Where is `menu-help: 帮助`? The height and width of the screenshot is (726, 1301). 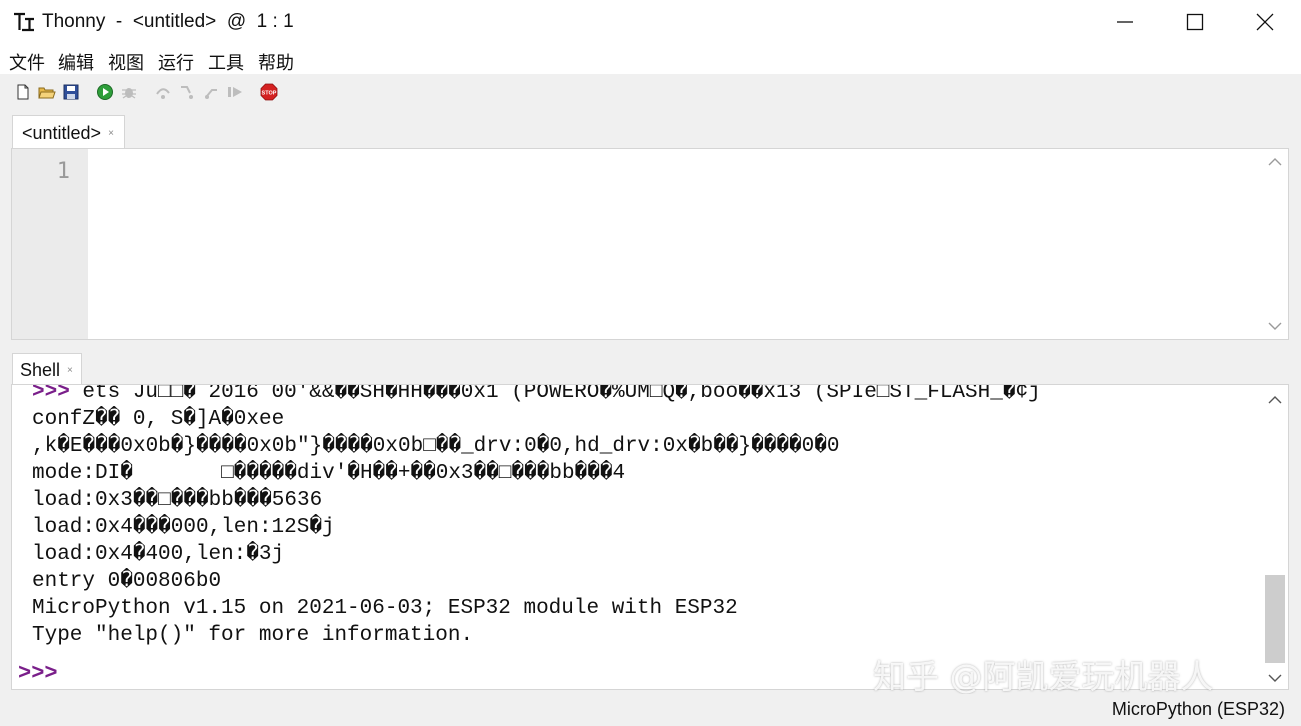 menu-help: 帮助 is located at coordinates (276, 62).